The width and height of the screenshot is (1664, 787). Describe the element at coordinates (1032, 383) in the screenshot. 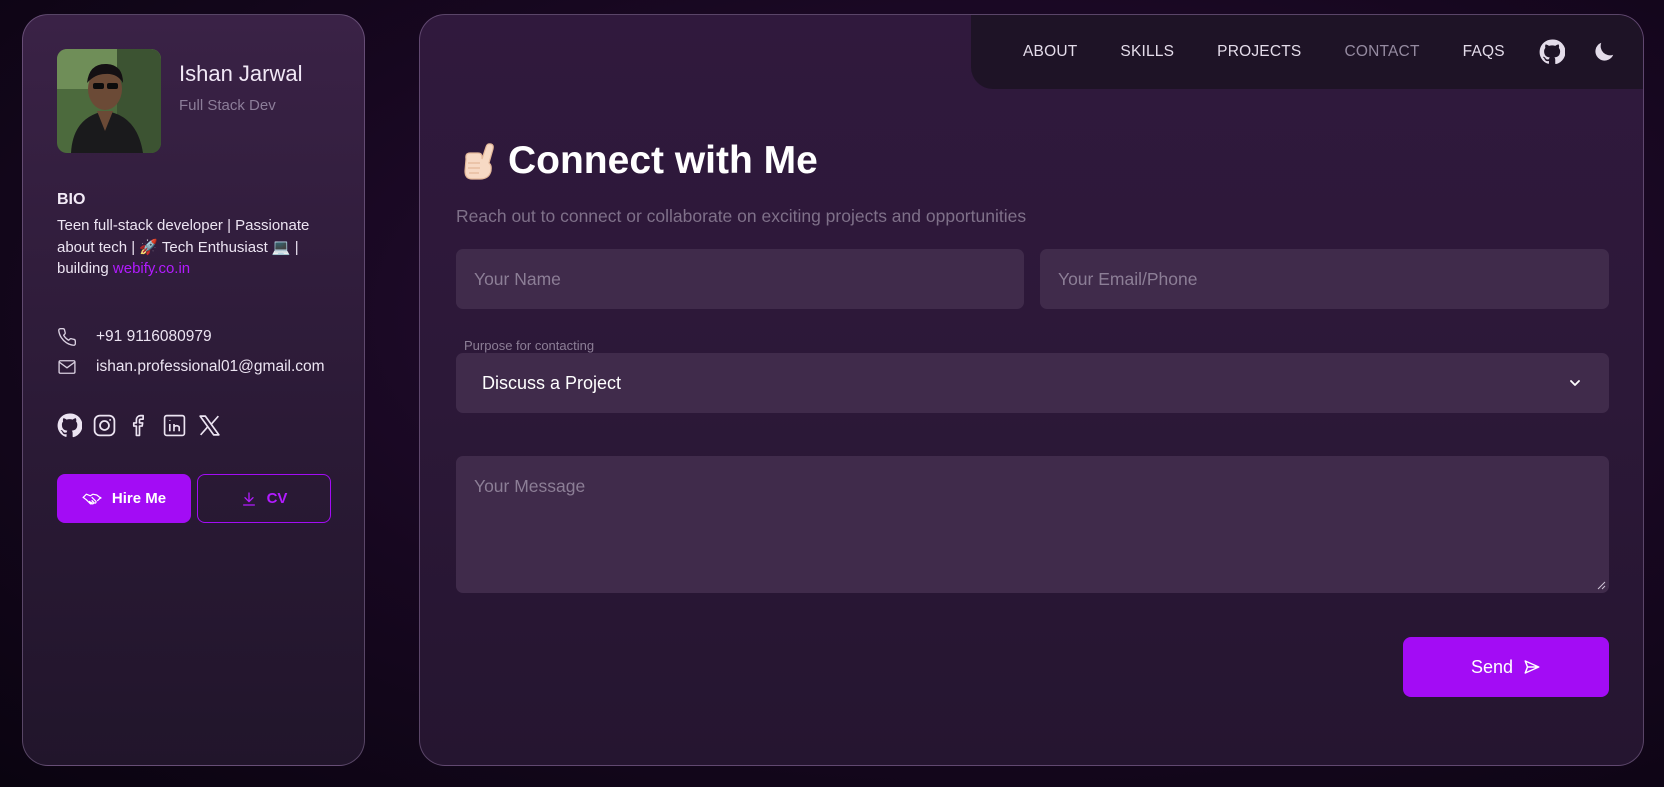

I see `purpose-select: Discuss a Project` at that location.